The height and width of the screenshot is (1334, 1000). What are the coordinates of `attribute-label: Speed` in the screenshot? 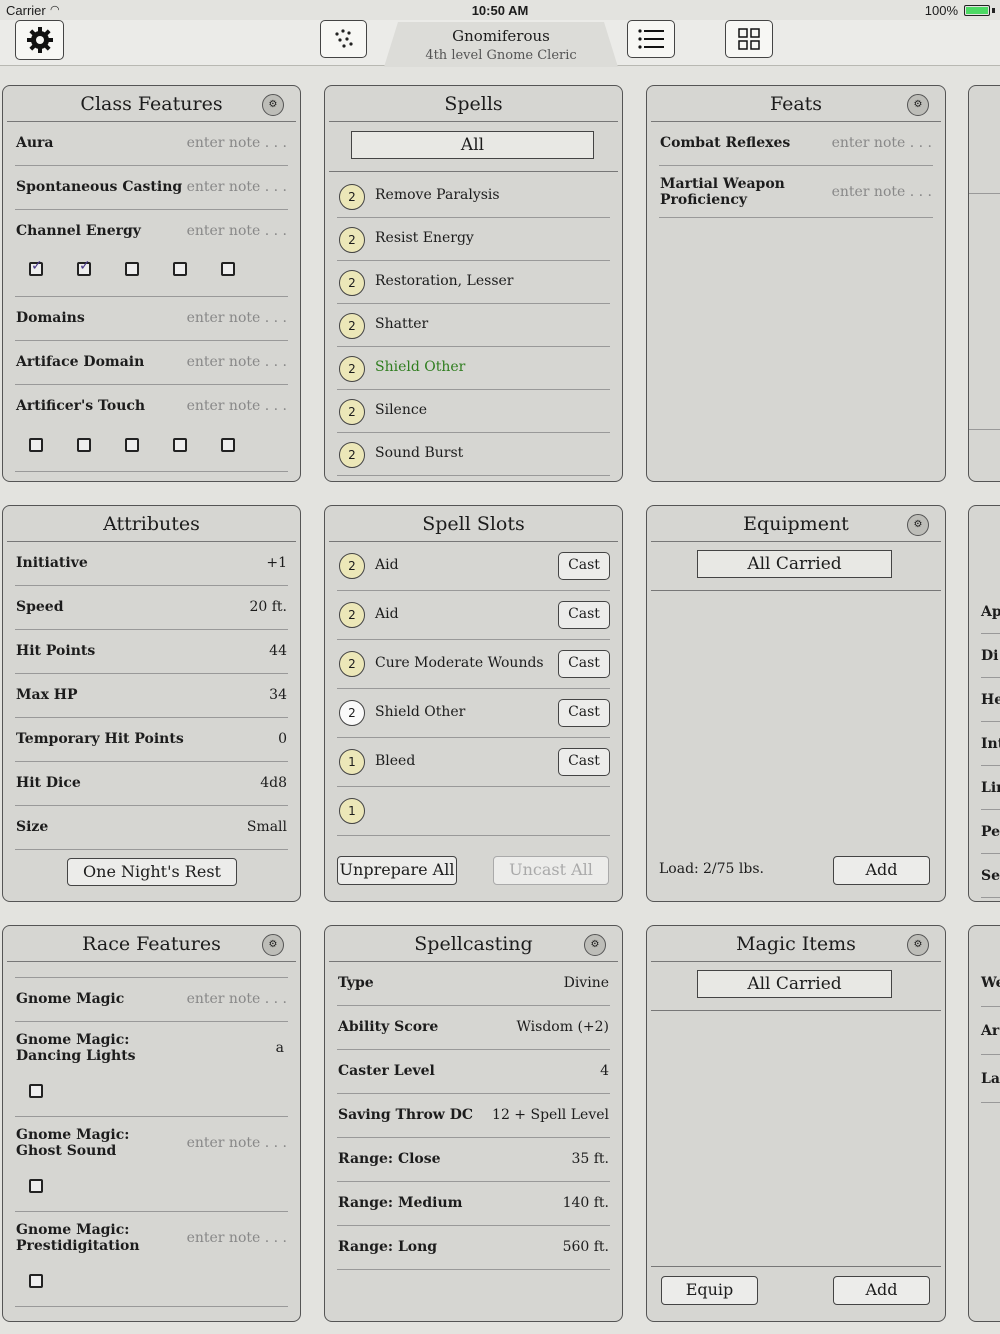 It's located at (40, 607).